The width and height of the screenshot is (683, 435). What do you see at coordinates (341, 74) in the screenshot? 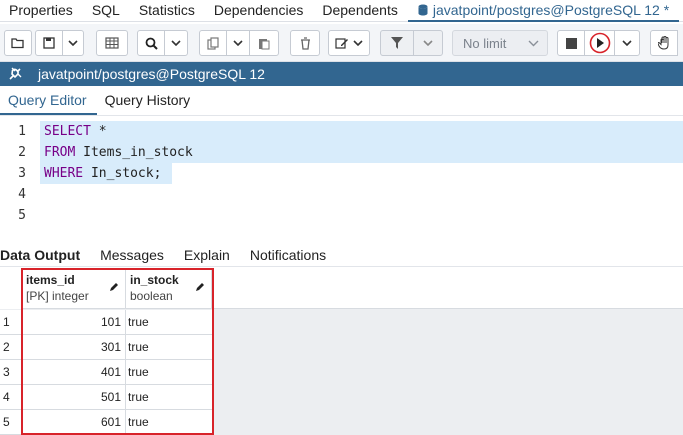
I see `connection-bar: javatpoint/postgres@PostgreSQL 12` at bounding box center [341, 74].